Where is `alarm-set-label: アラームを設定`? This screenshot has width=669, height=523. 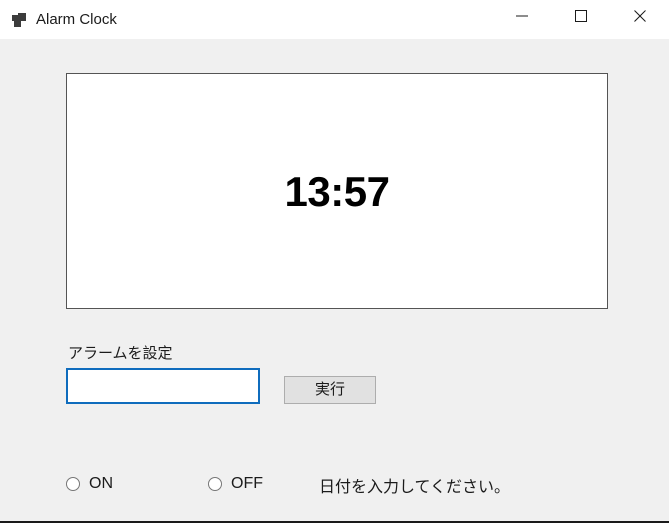 alarm-set-label: アラームを設定 is located at coordinates (120, 353).